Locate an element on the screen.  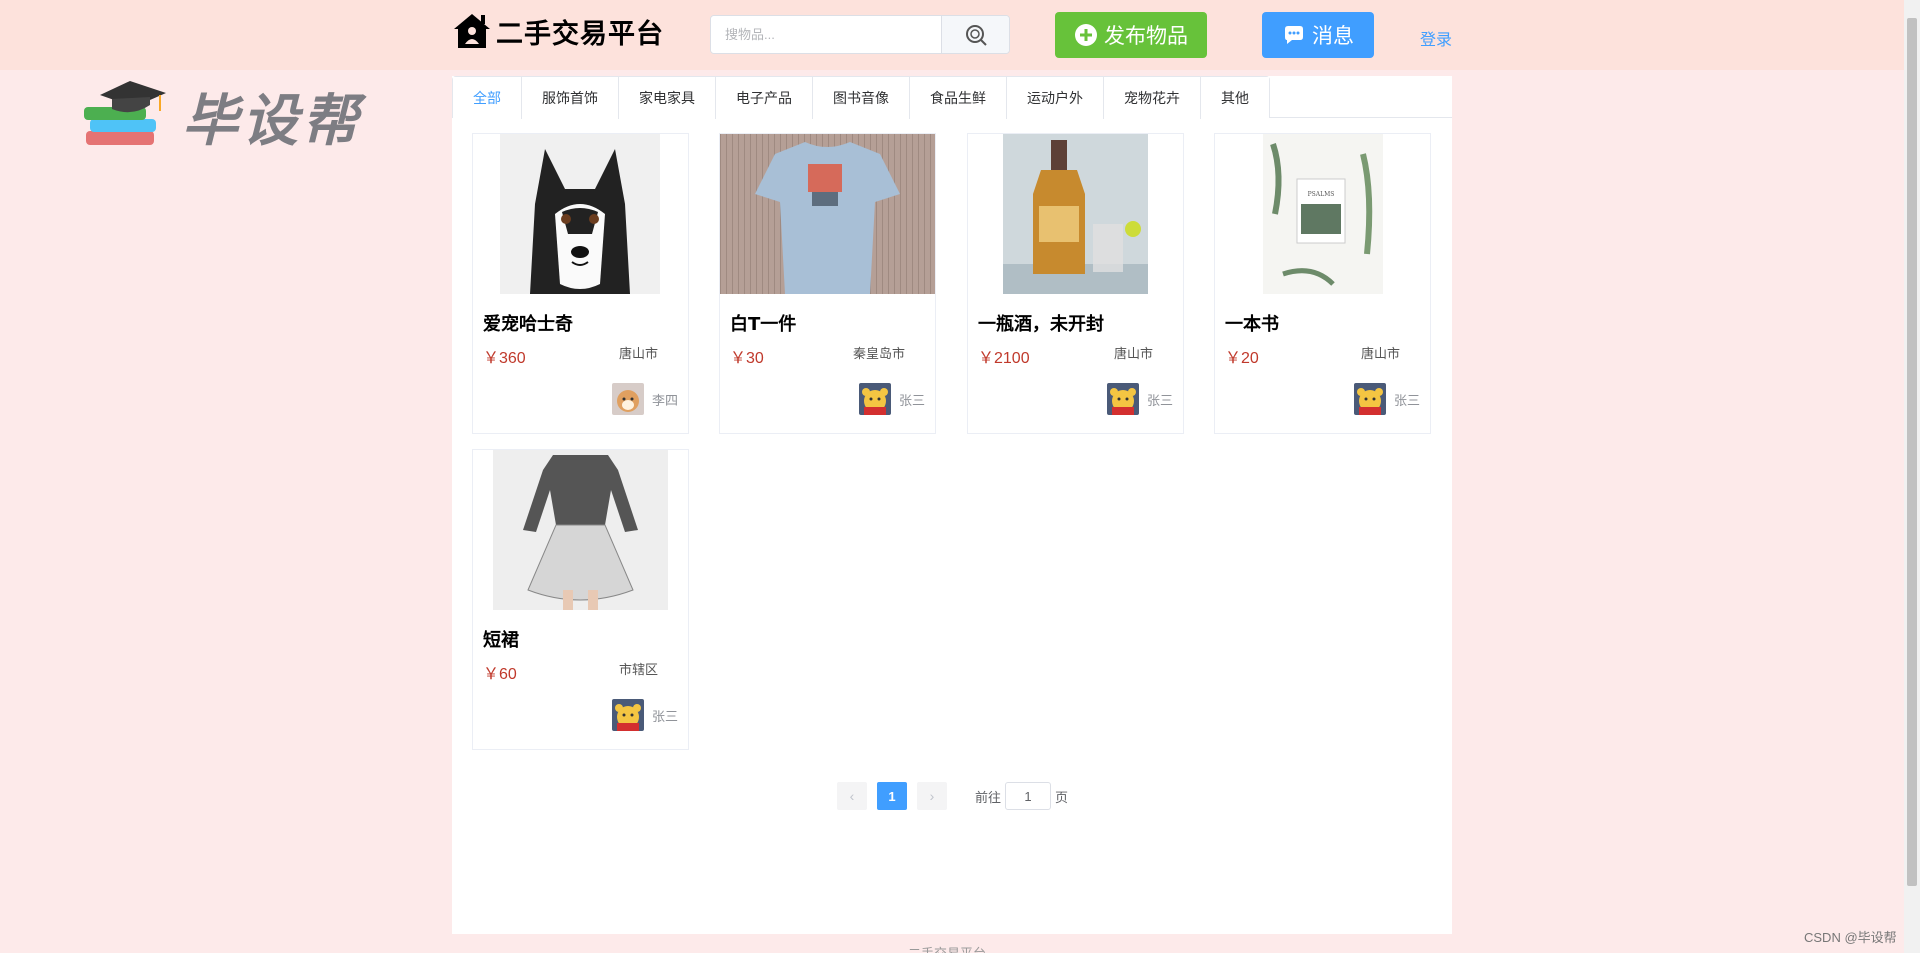
tab-furniture: 家电家具 is located at coordinates (666, 98).